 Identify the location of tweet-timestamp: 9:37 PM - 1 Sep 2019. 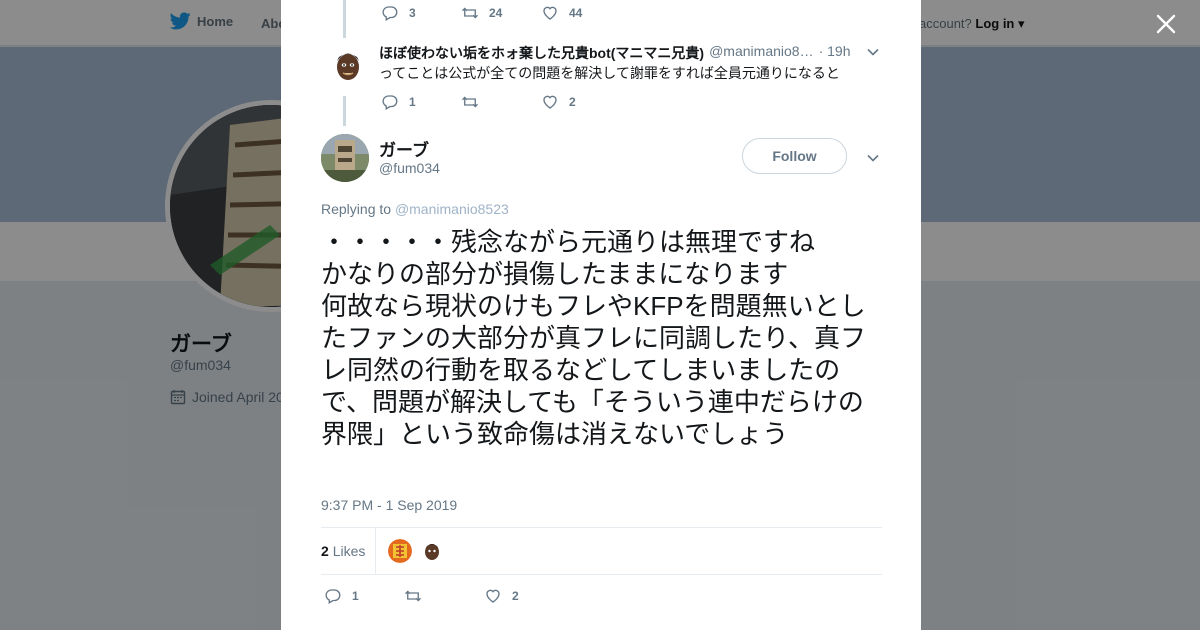
(389, 505).